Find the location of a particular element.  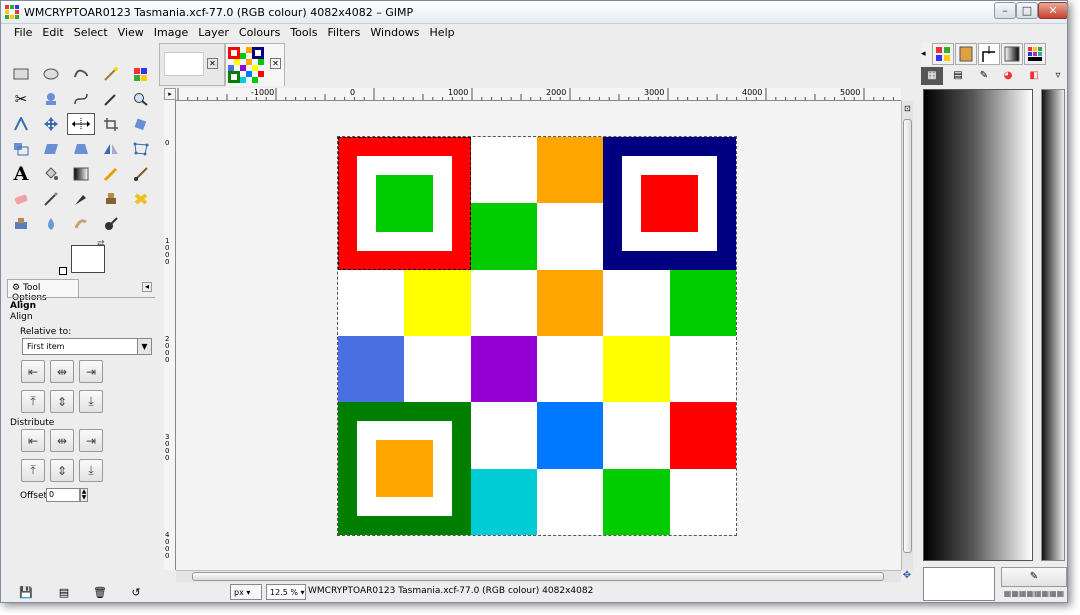

delete-options-icon: 🗑 is located at coordinates (100, 593).